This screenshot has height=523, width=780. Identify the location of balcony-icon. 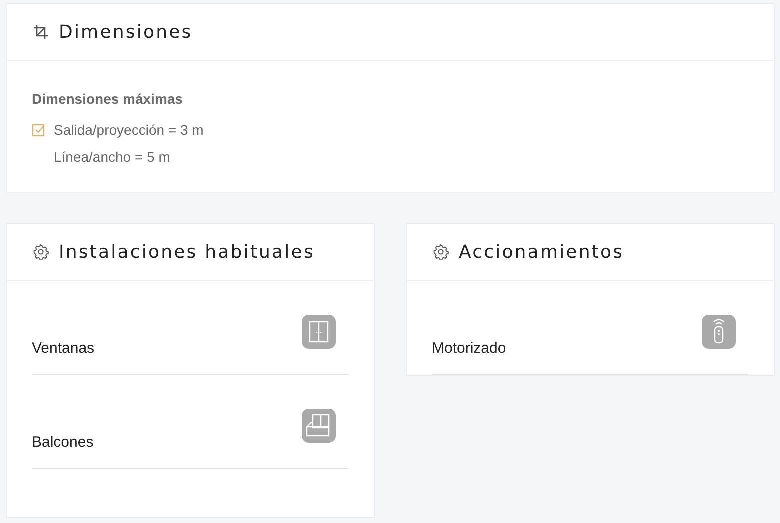
(319, 426).